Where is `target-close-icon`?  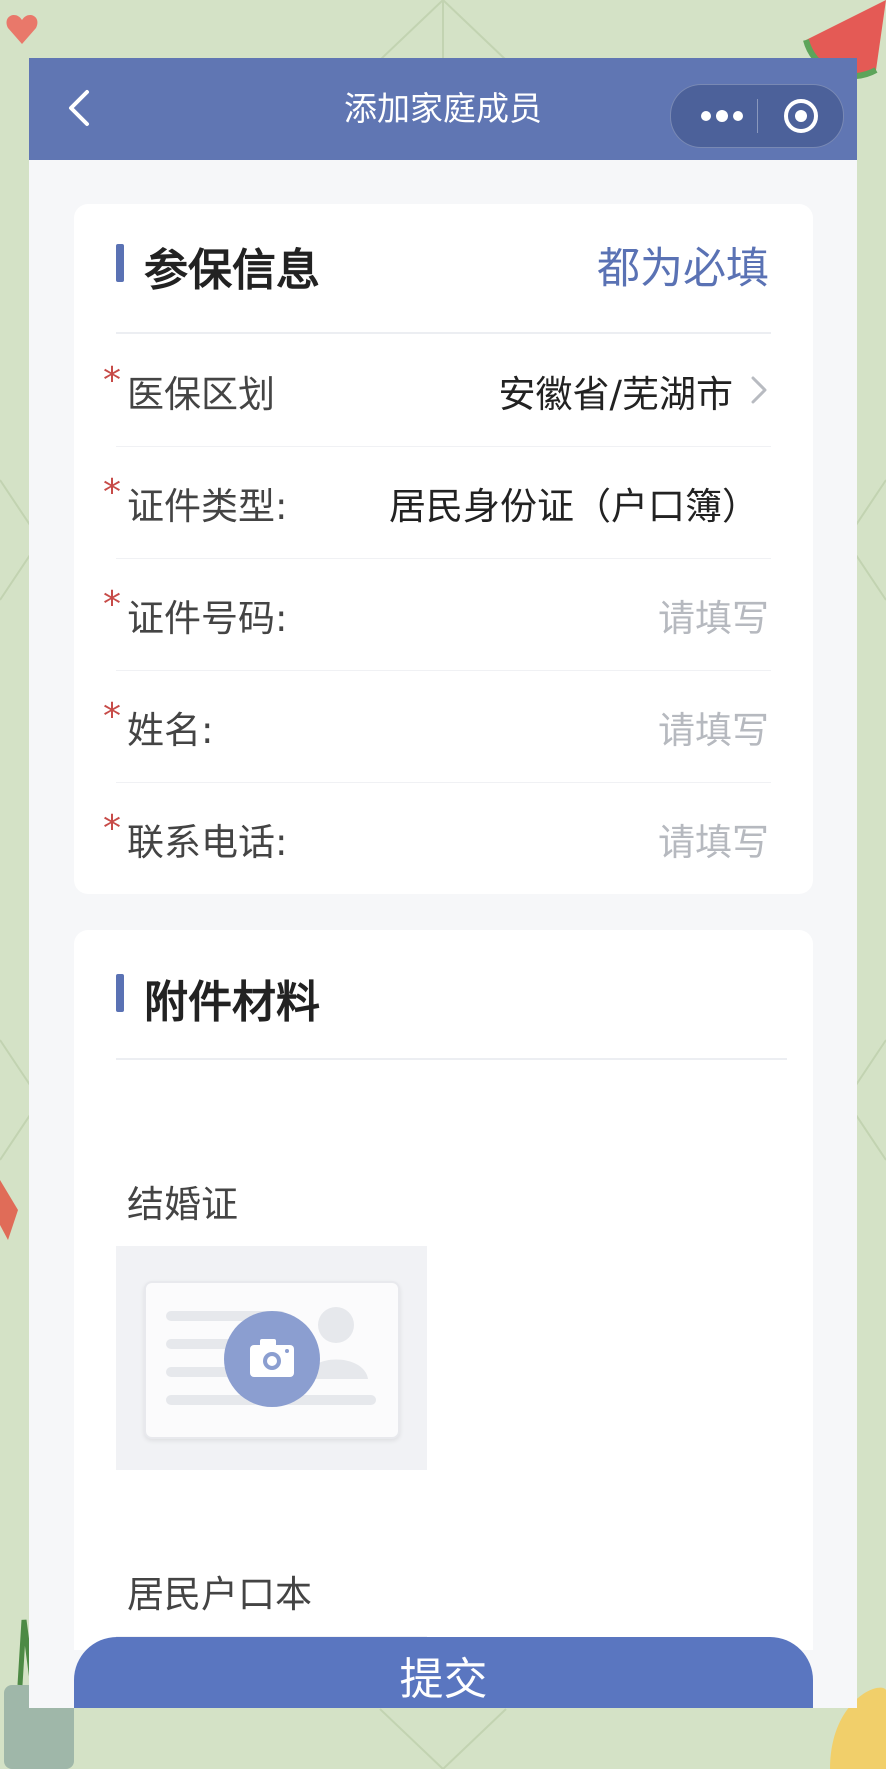 target-close-icon is located at coordinates (801, 116).